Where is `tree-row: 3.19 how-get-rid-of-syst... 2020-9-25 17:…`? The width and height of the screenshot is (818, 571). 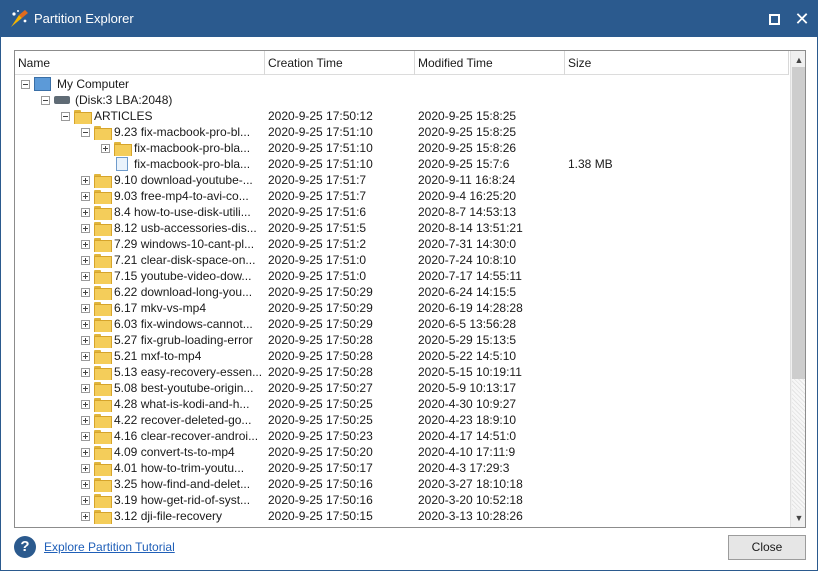 tree-row: 3.19 how-get-rid-of-syst... 2020-9-25 17:… is located at coordinates (402, 500).